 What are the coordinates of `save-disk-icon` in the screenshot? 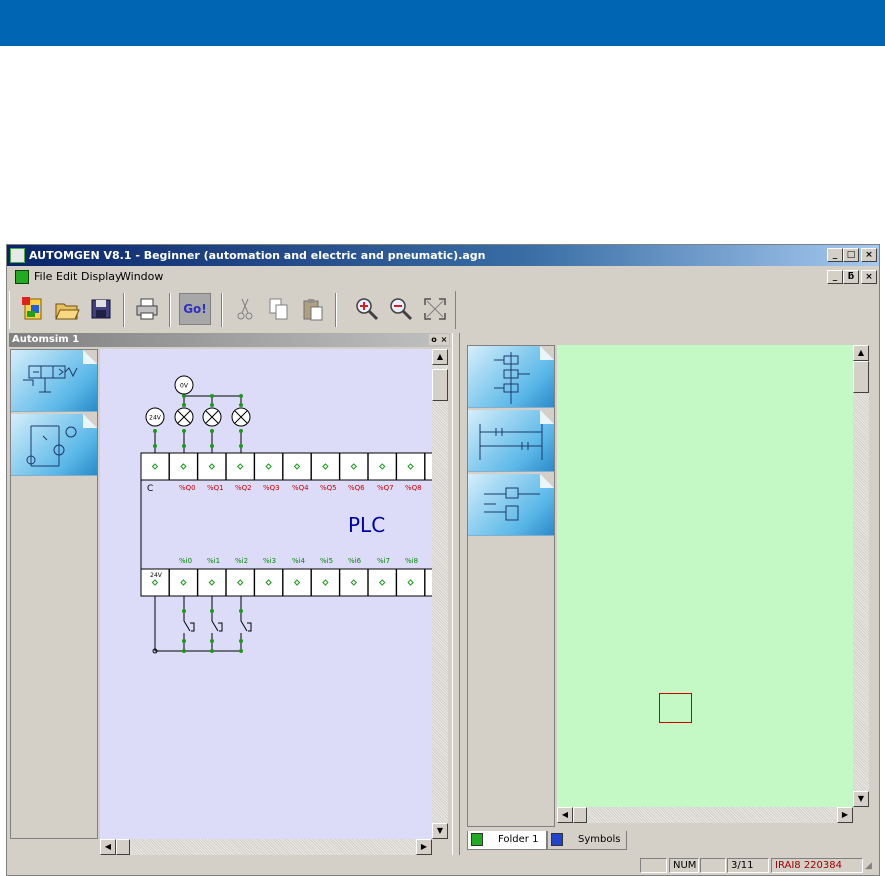 It's located at (101, 309).